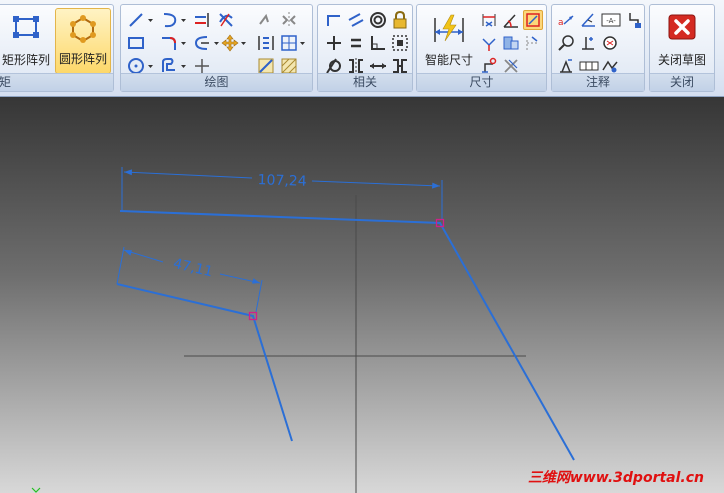  Describe the element at coordinates (682, 27) in the screenshot. I see `close-sketch-icon` at that location.